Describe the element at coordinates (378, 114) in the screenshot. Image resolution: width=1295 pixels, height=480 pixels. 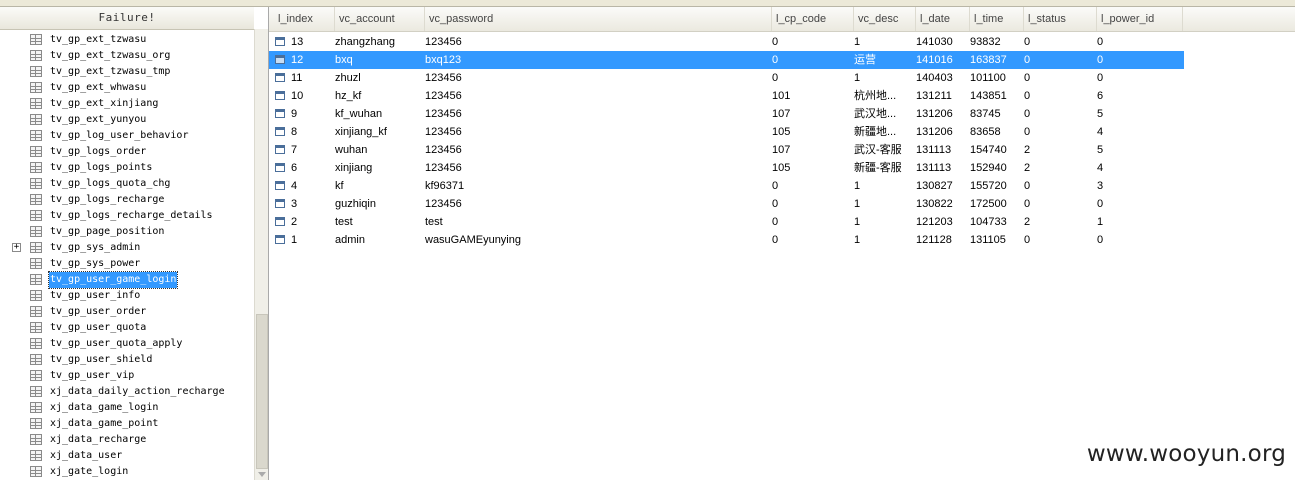
I see `cell-vc-account: kf_wuhan` at that location.